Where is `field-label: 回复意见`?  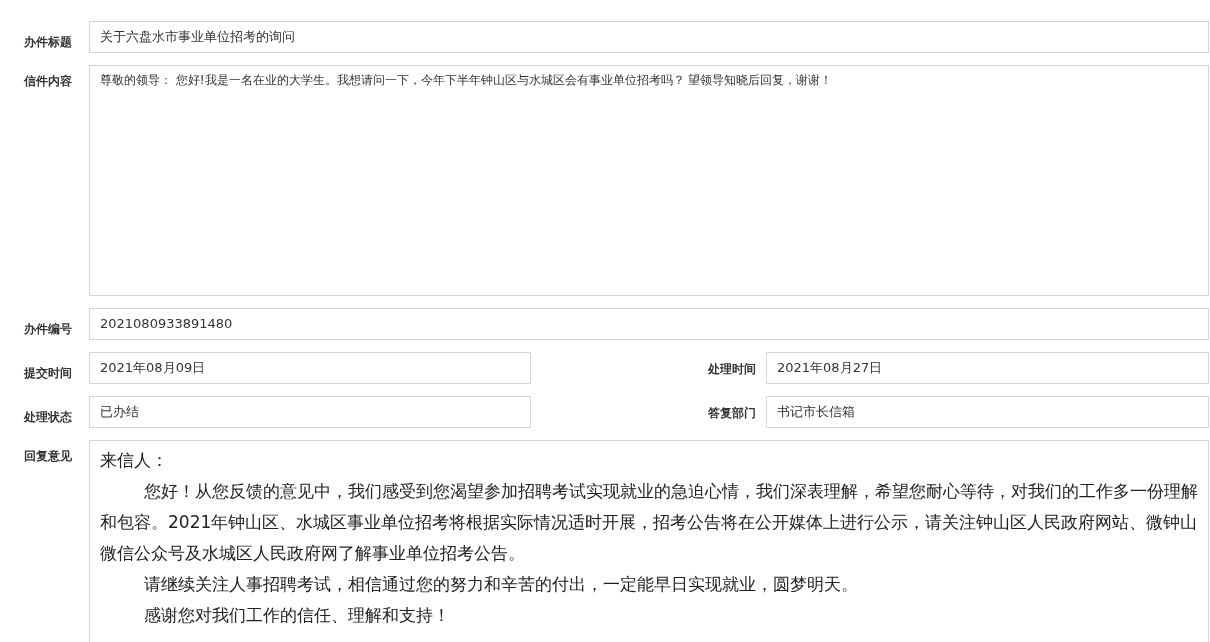
field-label: 回复意见 is located at coordinates (48, 456).